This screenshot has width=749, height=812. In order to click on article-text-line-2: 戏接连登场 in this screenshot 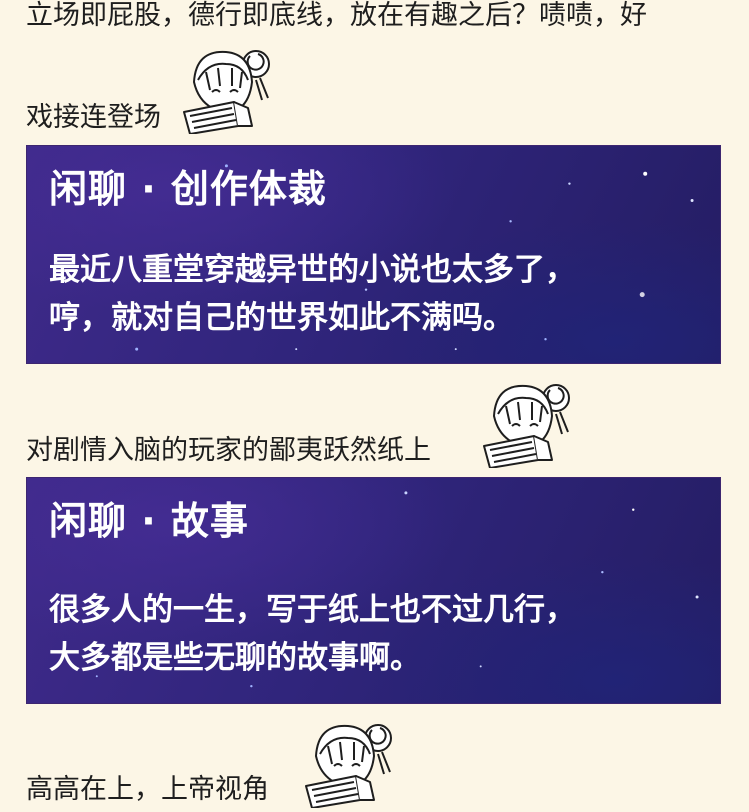, I will do `click(93, 117)`.